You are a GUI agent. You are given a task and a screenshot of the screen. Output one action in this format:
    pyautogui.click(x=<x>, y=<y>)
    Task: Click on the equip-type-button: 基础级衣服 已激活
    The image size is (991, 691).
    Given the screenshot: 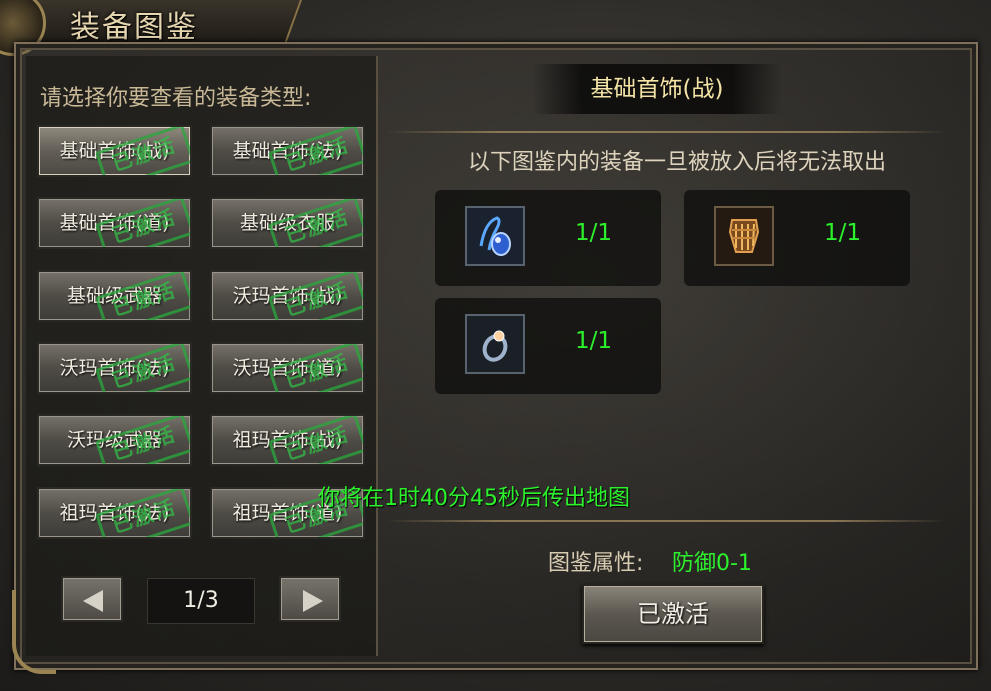 What is the action you would take?
    pyautogui.click(x=287, y=223)
    